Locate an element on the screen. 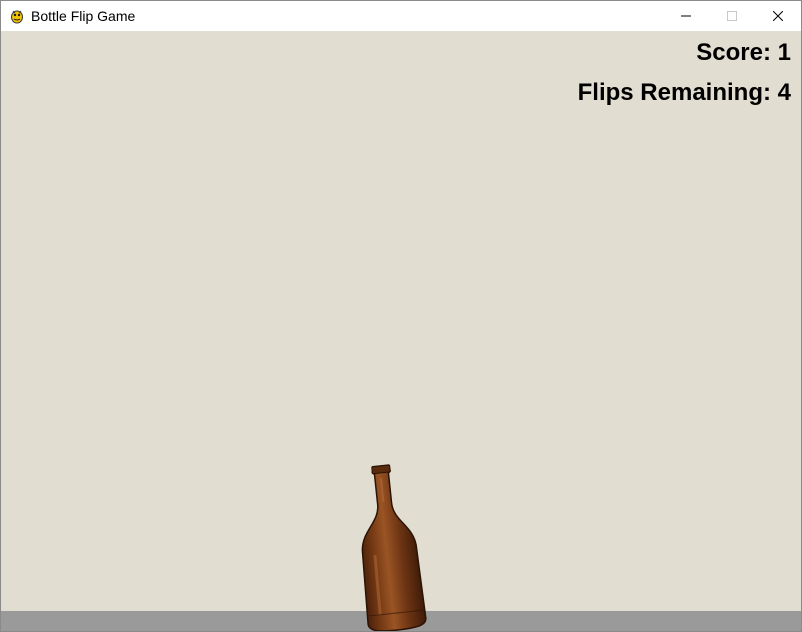 The height and width of the screenshot is (632, 802). close-icon is located at coordinates (778, 16).